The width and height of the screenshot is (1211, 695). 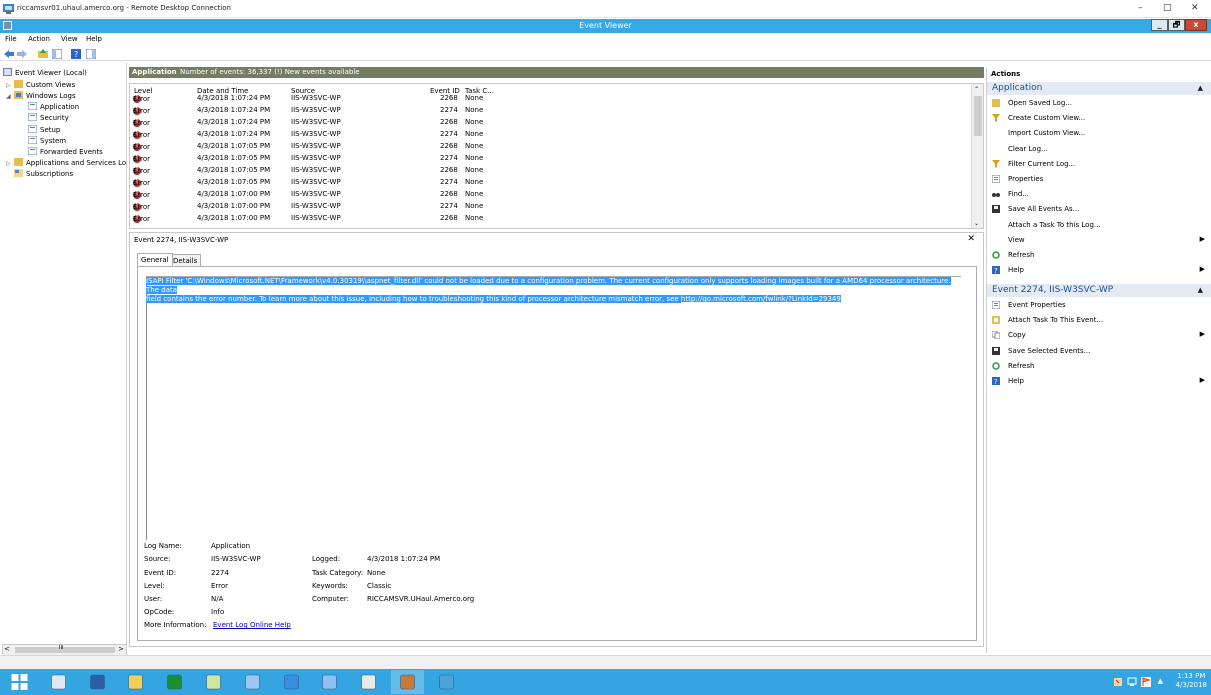 What do you see at coordinates (1191, 681) in the screenshot?
I see `clock: 1:13 PM 4/3/2018` at bounding box center [1191, 681].